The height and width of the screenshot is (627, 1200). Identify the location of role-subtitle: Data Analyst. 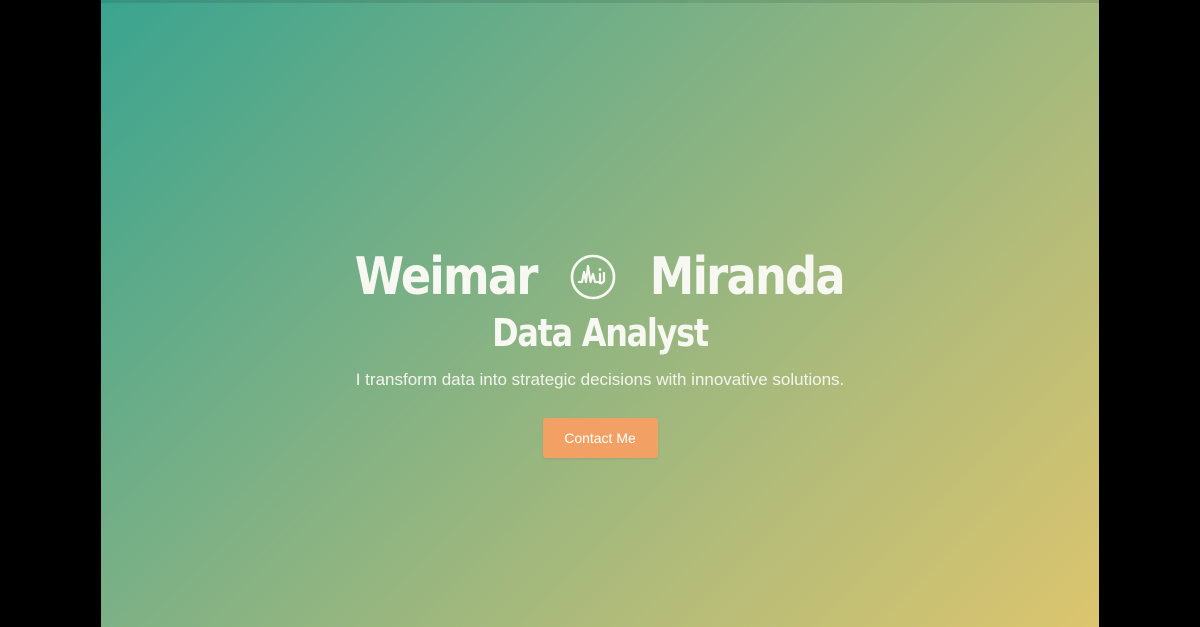
(600, 333).